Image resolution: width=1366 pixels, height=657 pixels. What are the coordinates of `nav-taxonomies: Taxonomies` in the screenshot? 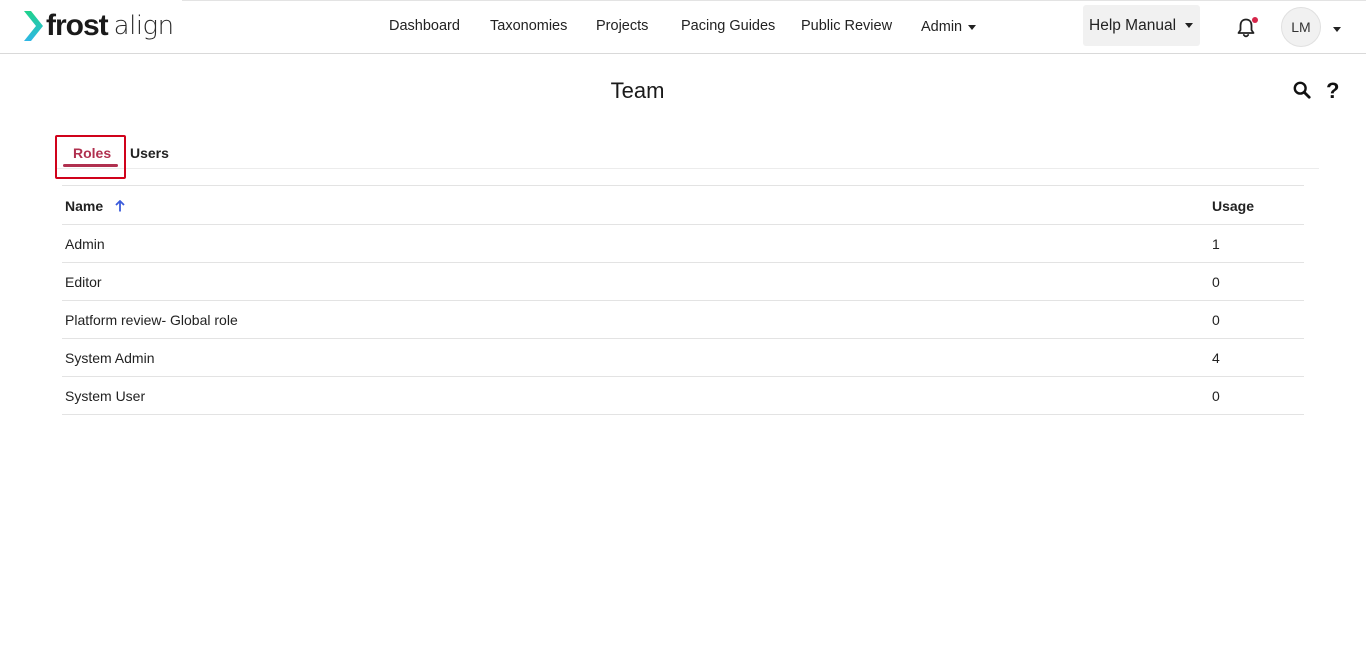 It's located at (528, 26).